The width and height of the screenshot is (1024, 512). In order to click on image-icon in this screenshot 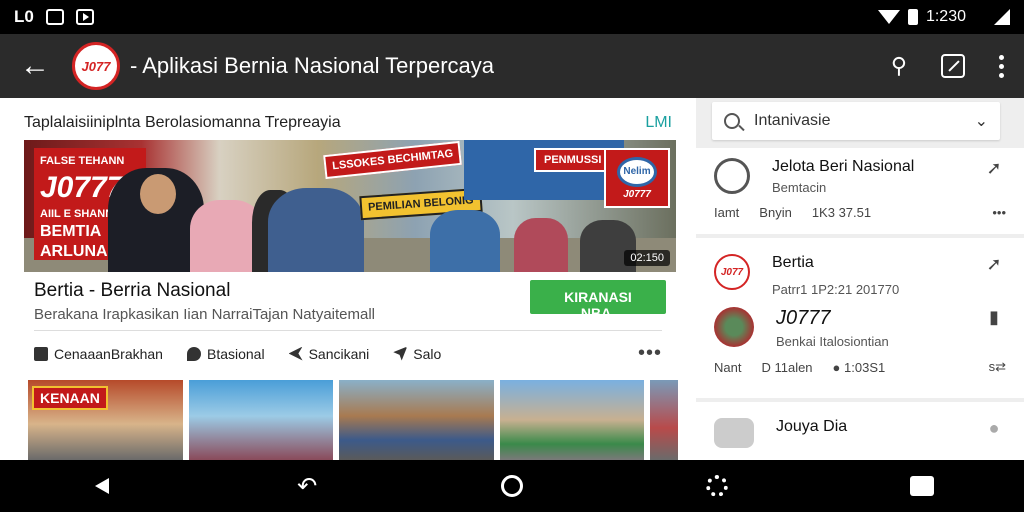, I will do `click(54, 17)`.